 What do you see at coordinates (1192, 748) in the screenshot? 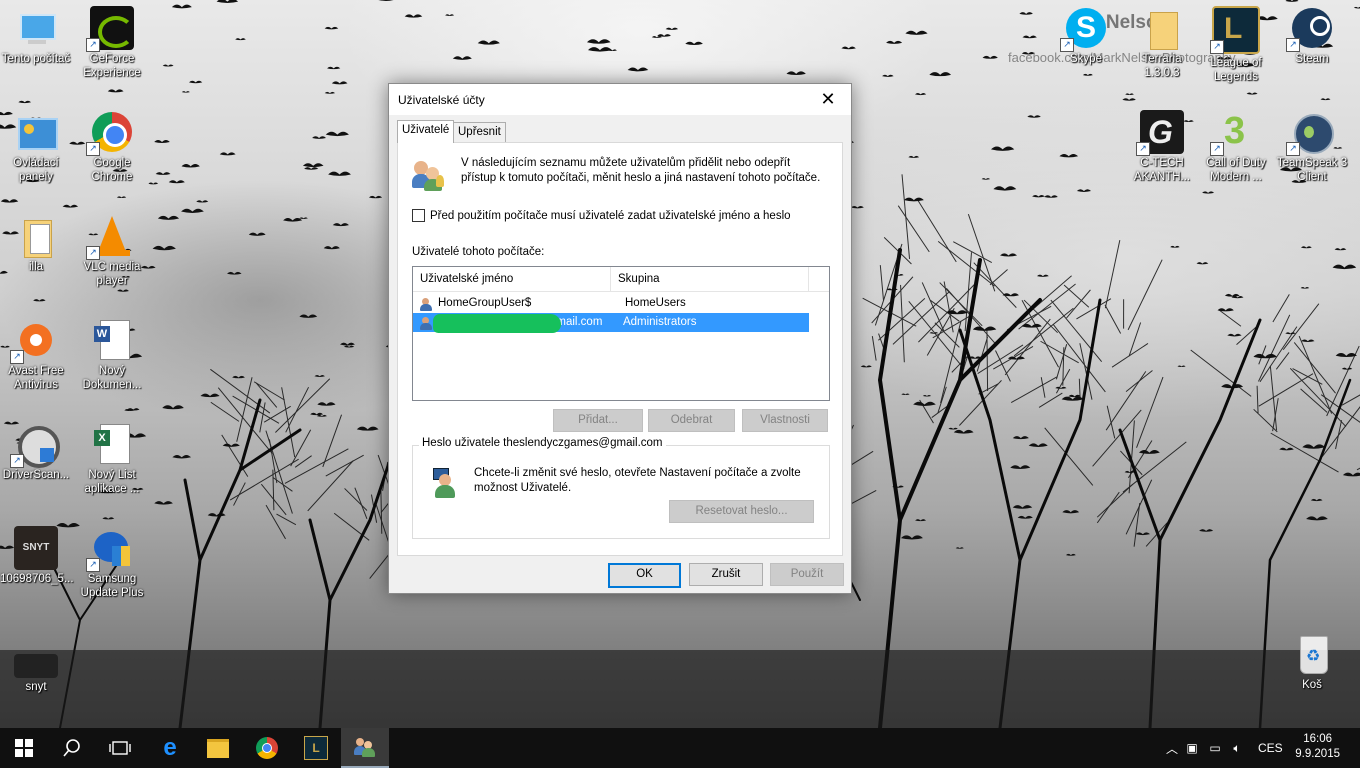
I see `network-icon: ▣` at bounding box center [1192, 748].